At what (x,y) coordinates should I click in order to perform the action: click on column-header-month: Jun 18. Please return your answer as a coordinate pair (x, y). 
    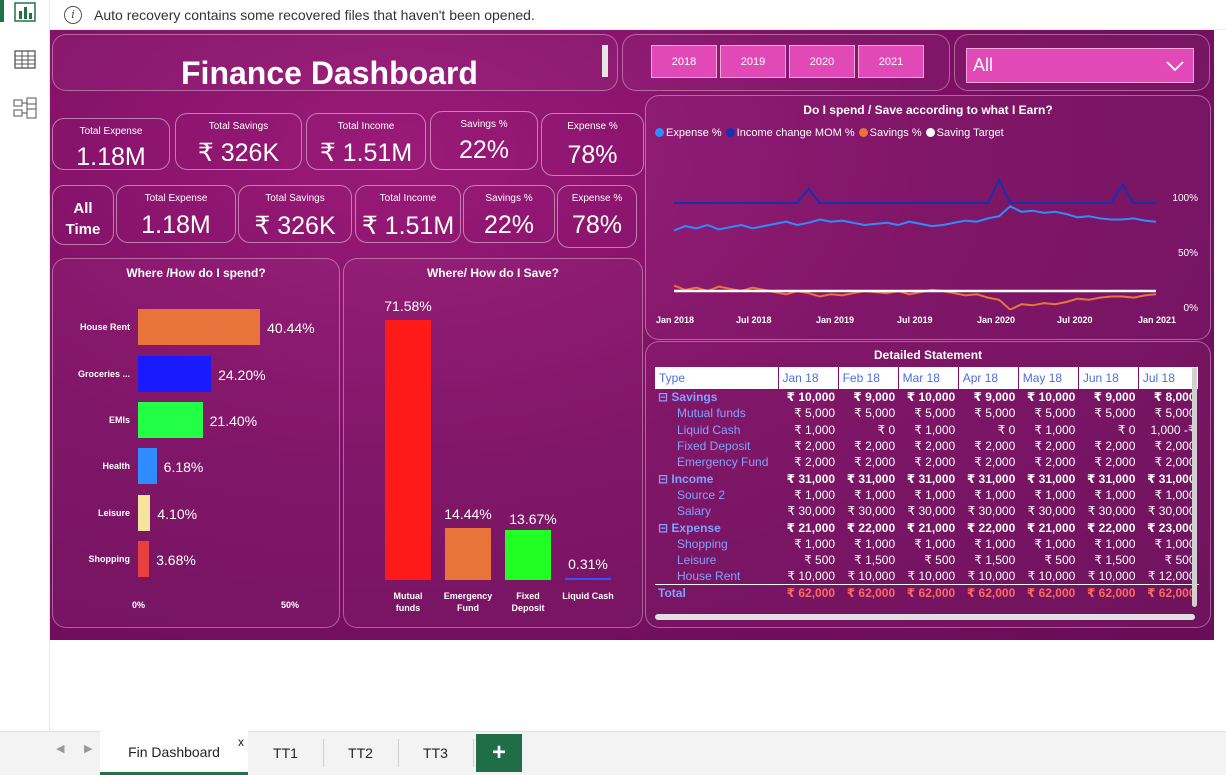
    Looking at the image, I should click on (1108, 378).